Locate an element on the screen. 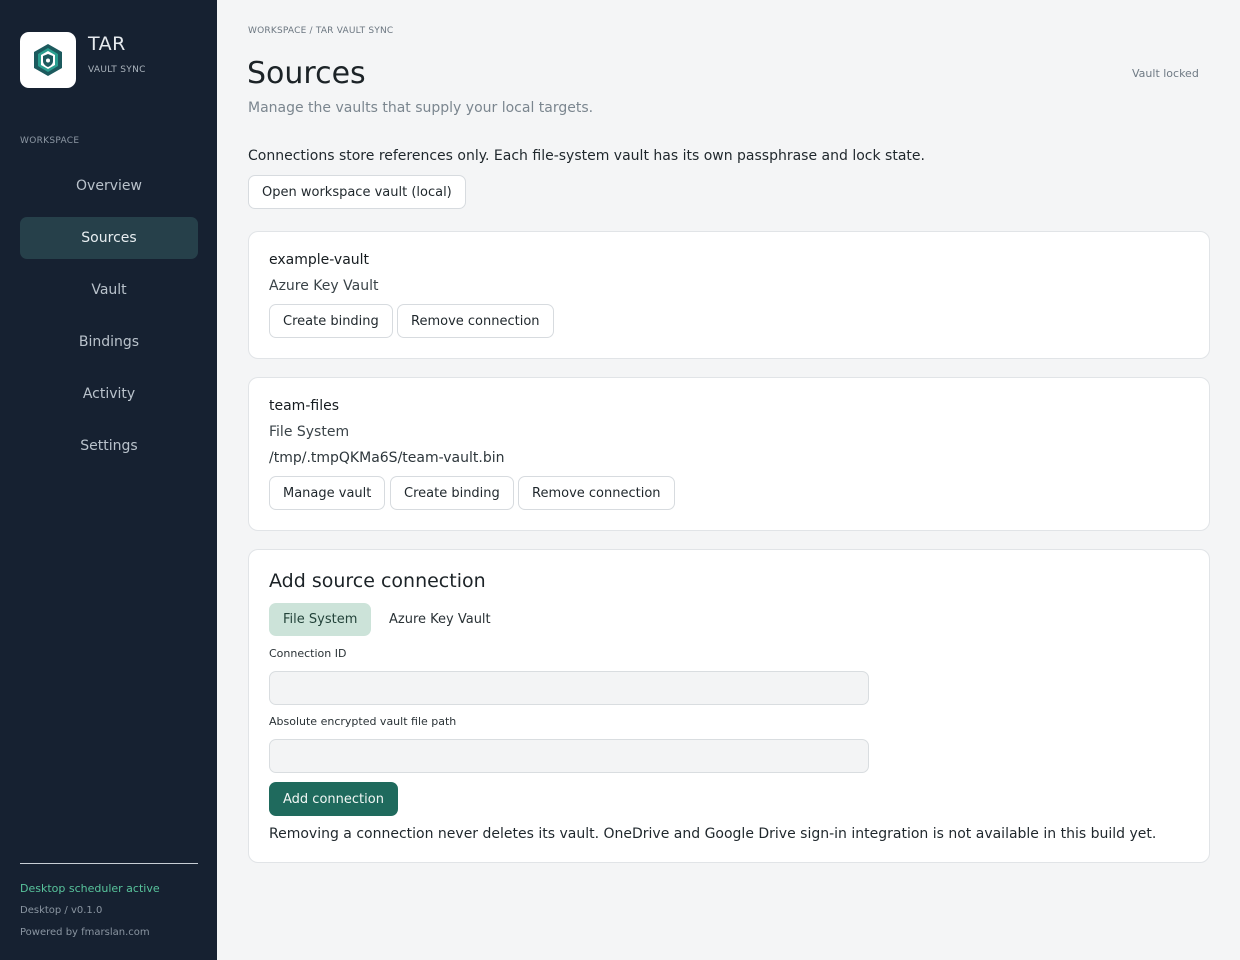  powered-by-link: Powered by fmarslan.com is located at coordinates (85, 932).